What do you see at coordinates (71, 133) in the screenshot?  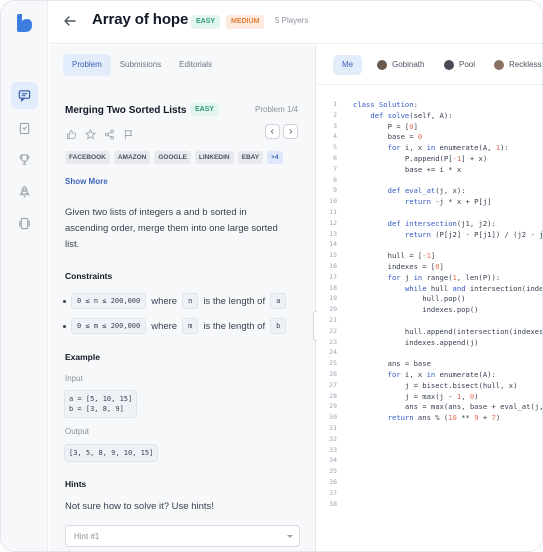 I see `thumbs-up-icon` at bounding box center [71, 133].